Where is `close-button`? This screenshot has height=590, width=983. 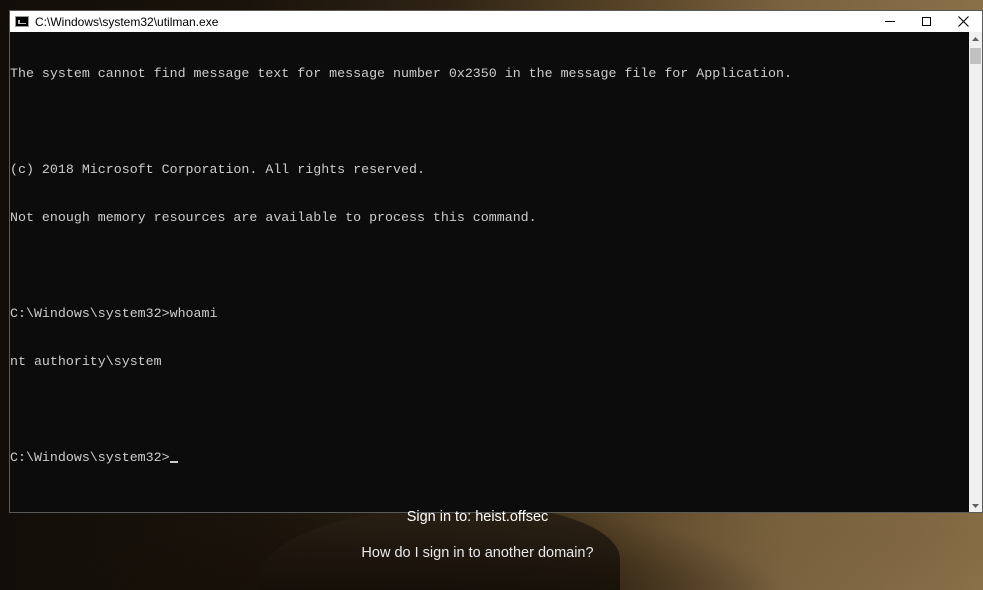
close-button is located at coordinates (963, 21).